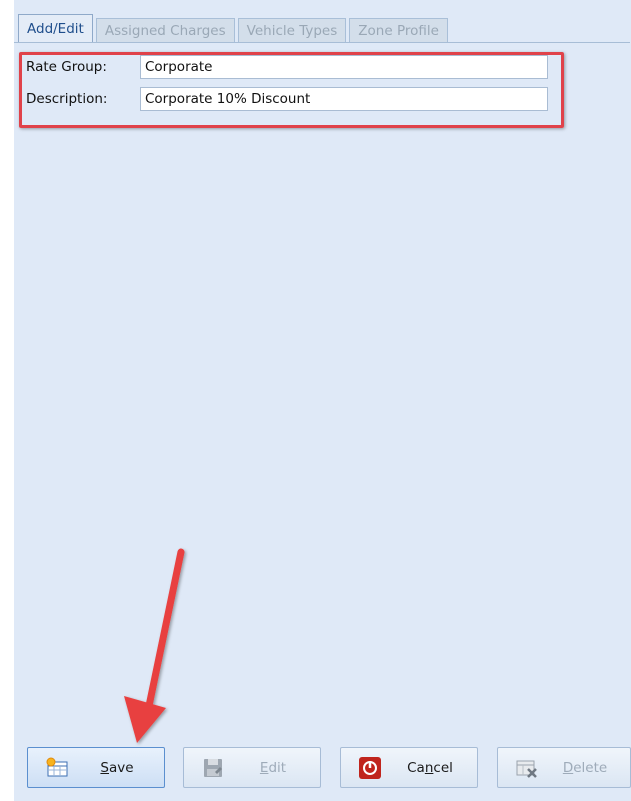 Image resolution: width=631 pixels, height=801 pixels. Describe the element at coordinates (370, 768) in the screenshot. I see `power-stop-icon` at that location.